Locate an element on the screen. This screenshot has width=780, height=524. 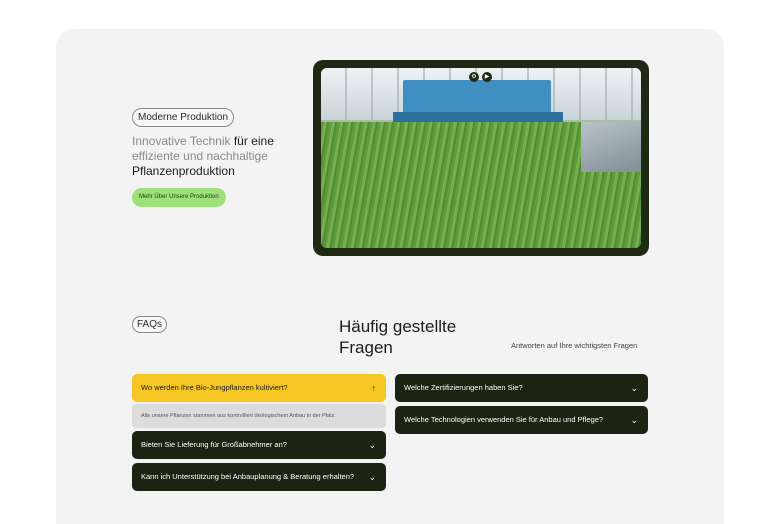
settings-icon: ⚙ is located at coordinates (474, 77).